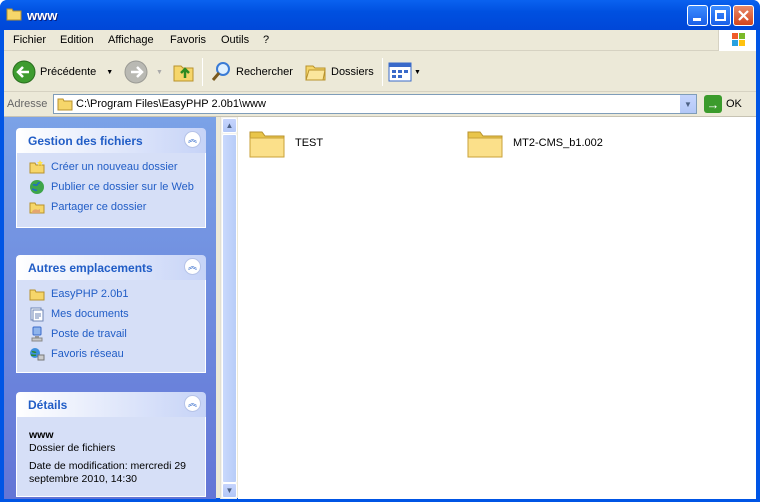 The width and height of the screenshot is (760, 502). I want to click on folder-up-icon, so click(183, 73).